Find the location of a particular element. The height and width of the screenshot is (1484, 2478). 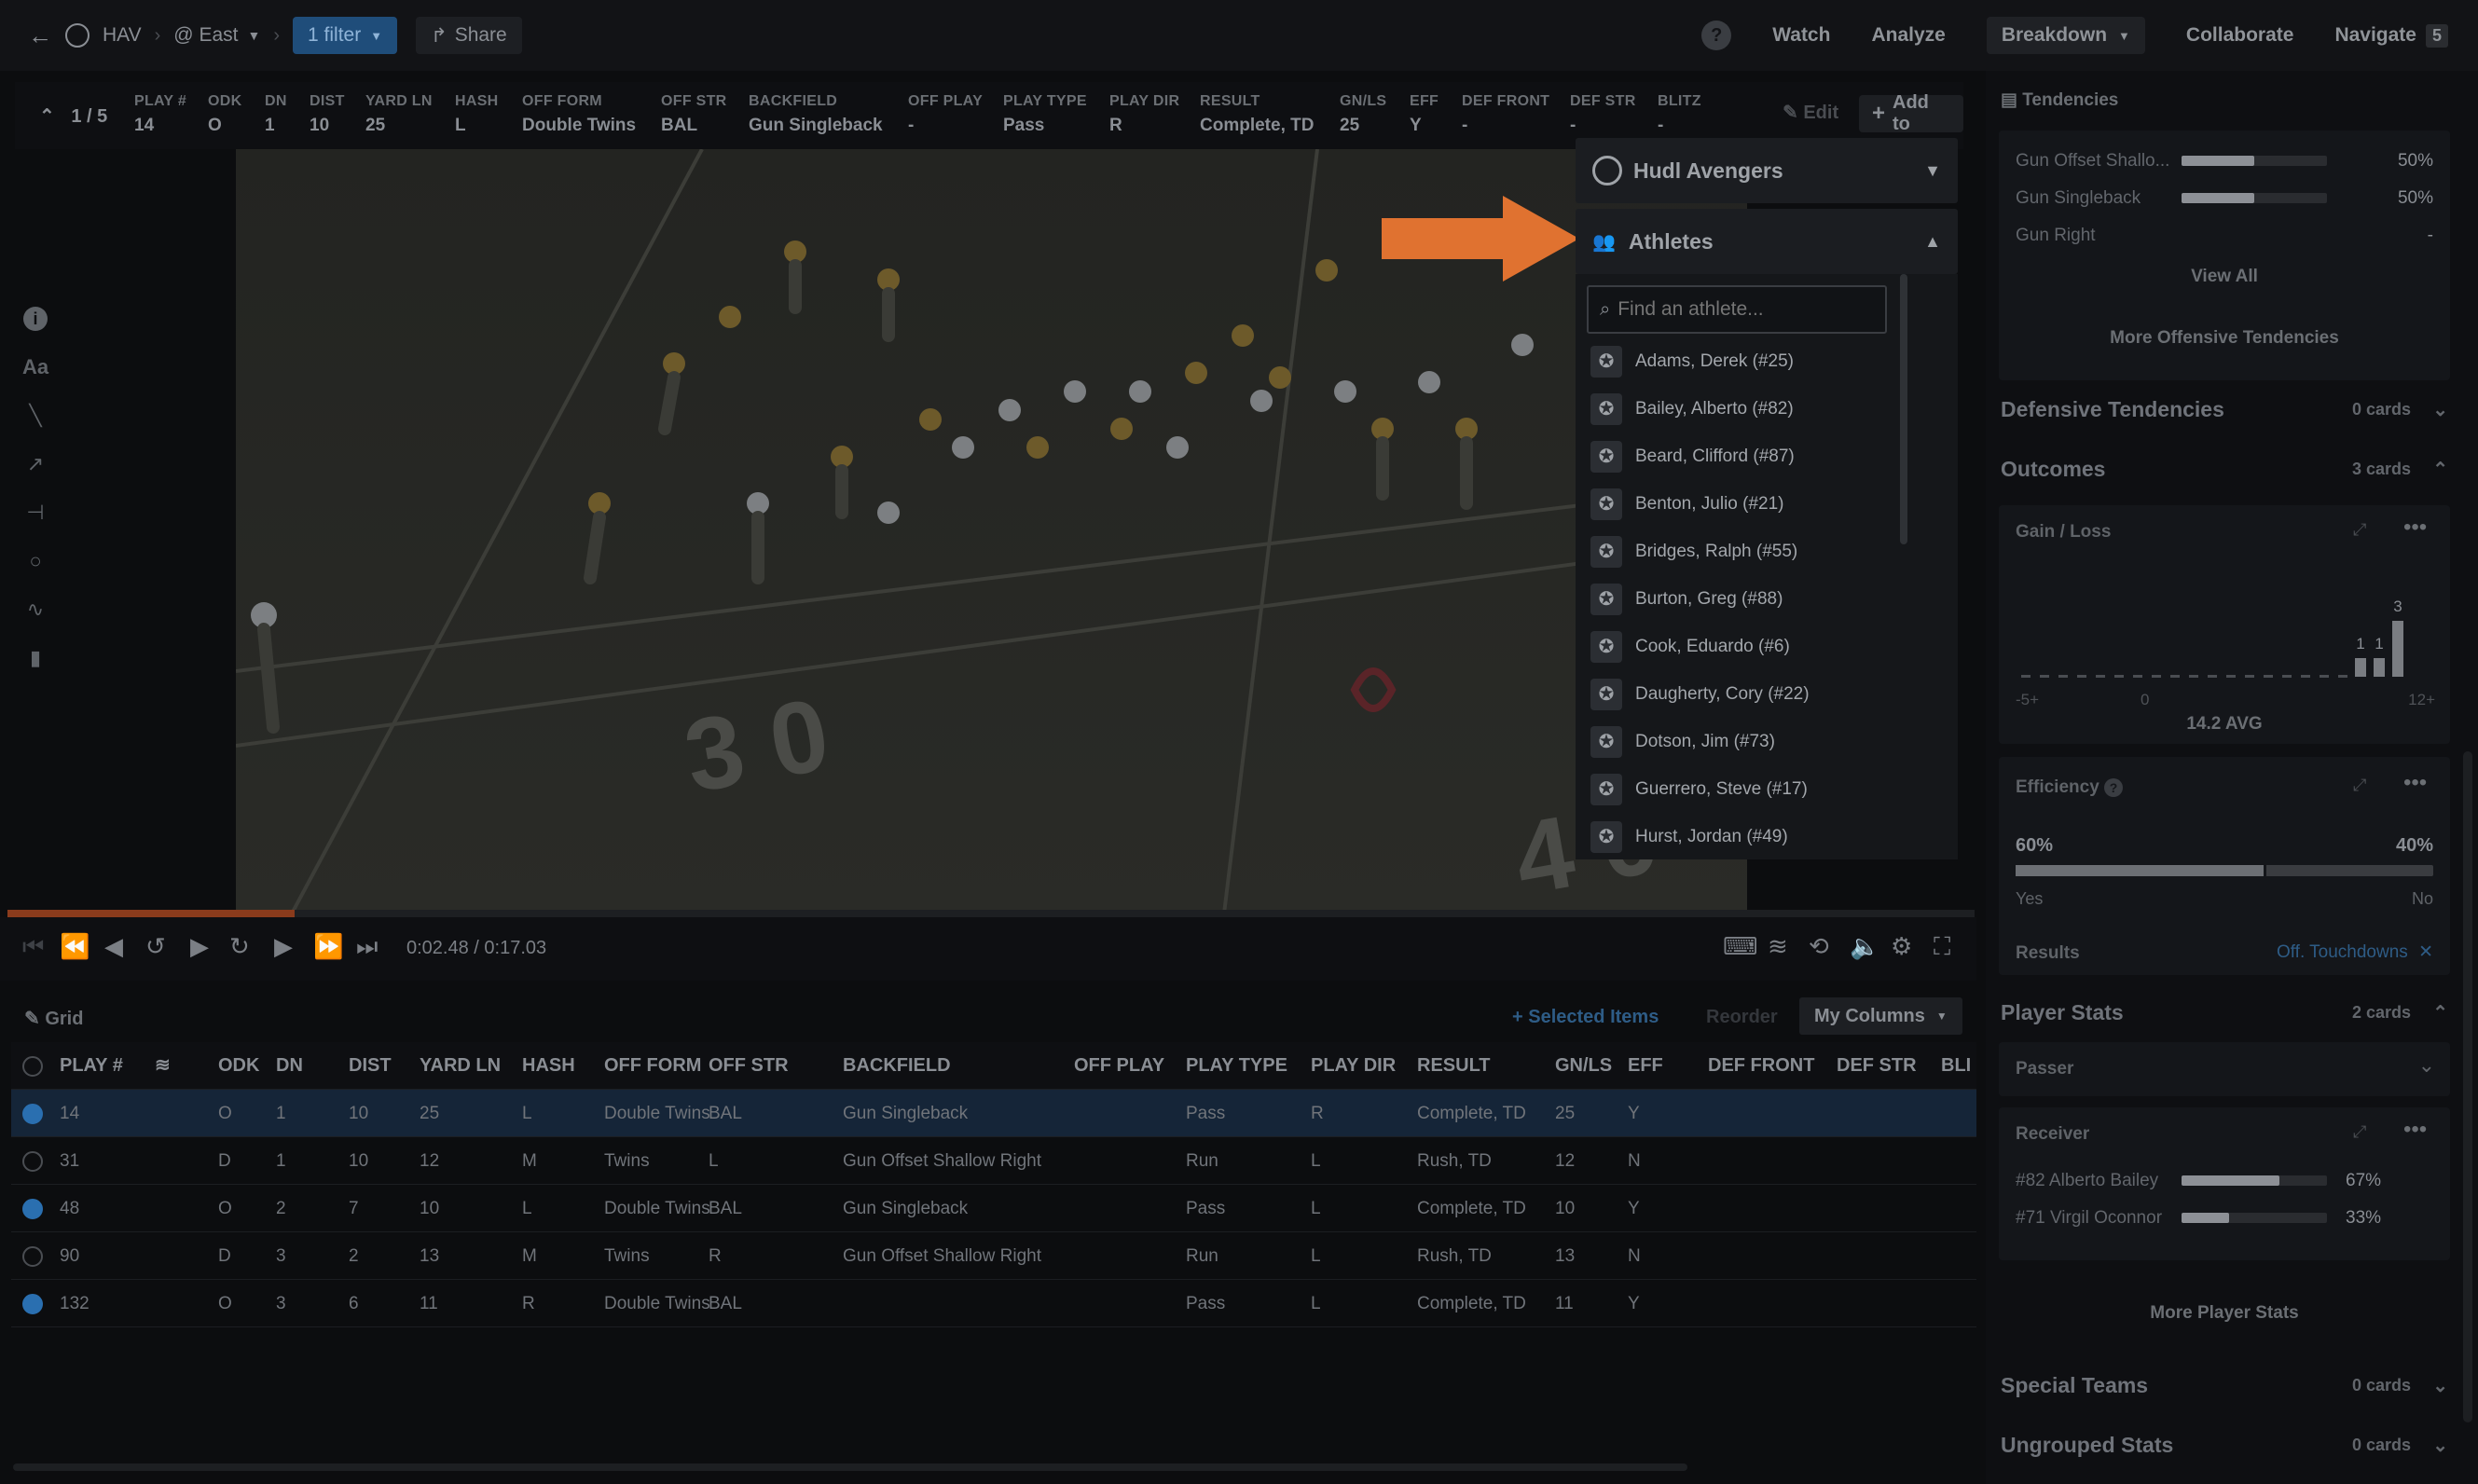

next-frame-icon: ▶ is located at coordinates (284, 946).